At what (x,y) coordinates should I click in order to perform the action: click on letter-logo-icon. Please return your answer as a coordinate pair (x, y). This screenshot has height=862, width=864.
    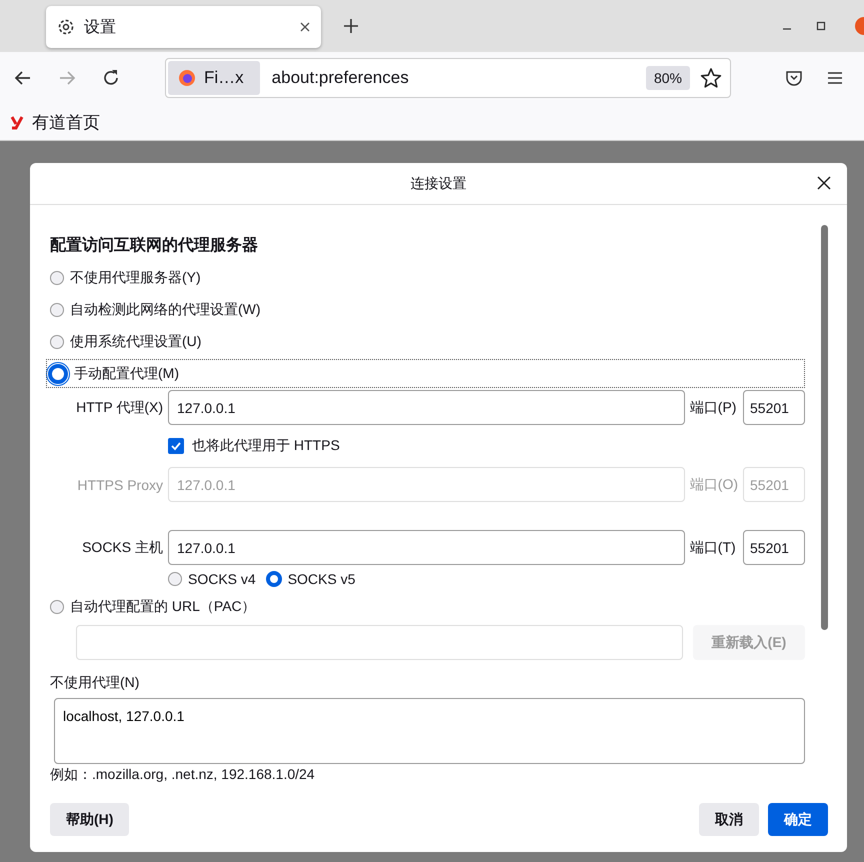
    Looking at the image, I should click on (17, 122).